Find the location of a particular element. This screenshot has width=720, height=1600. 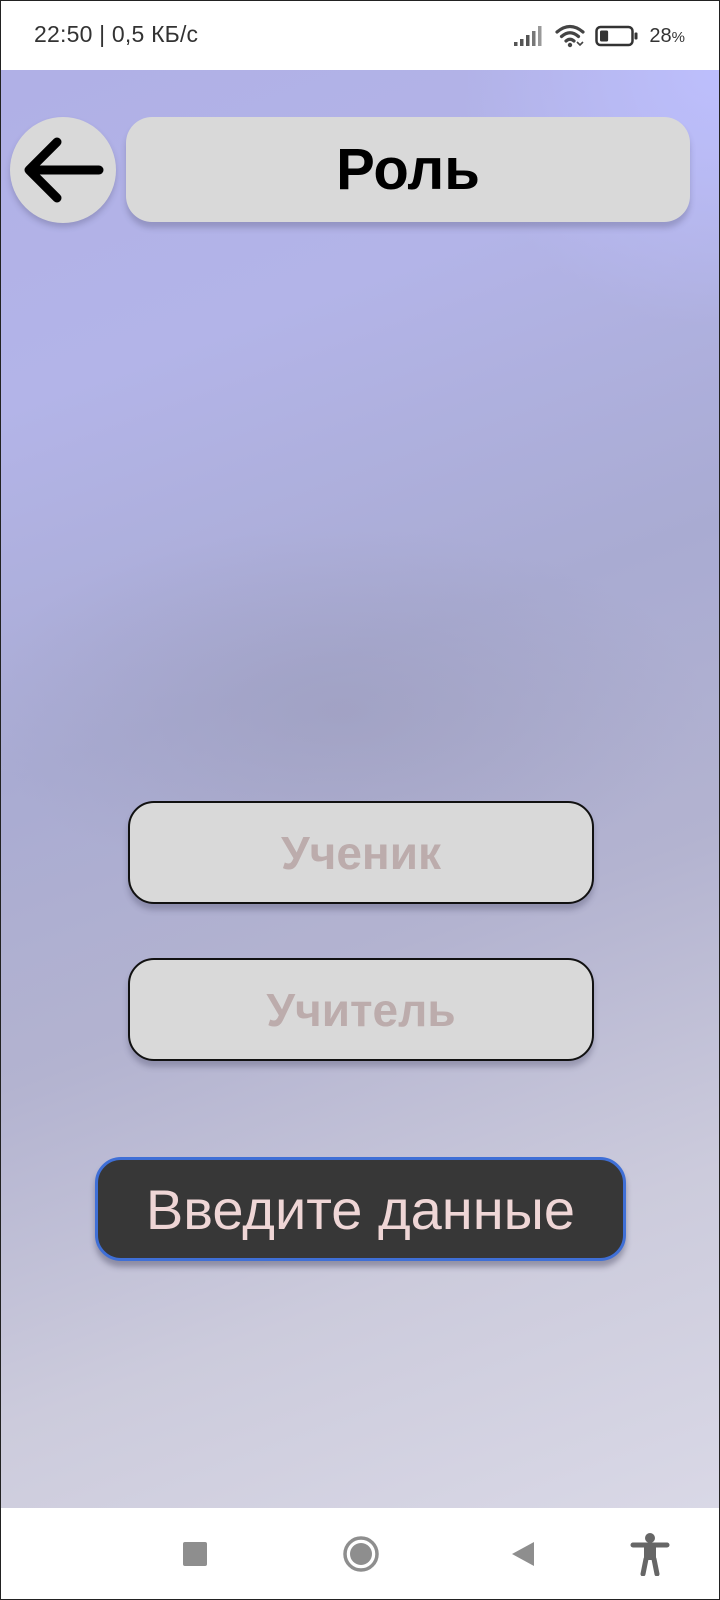

student-role-button: Ученик is located at coordinates (361, 852).